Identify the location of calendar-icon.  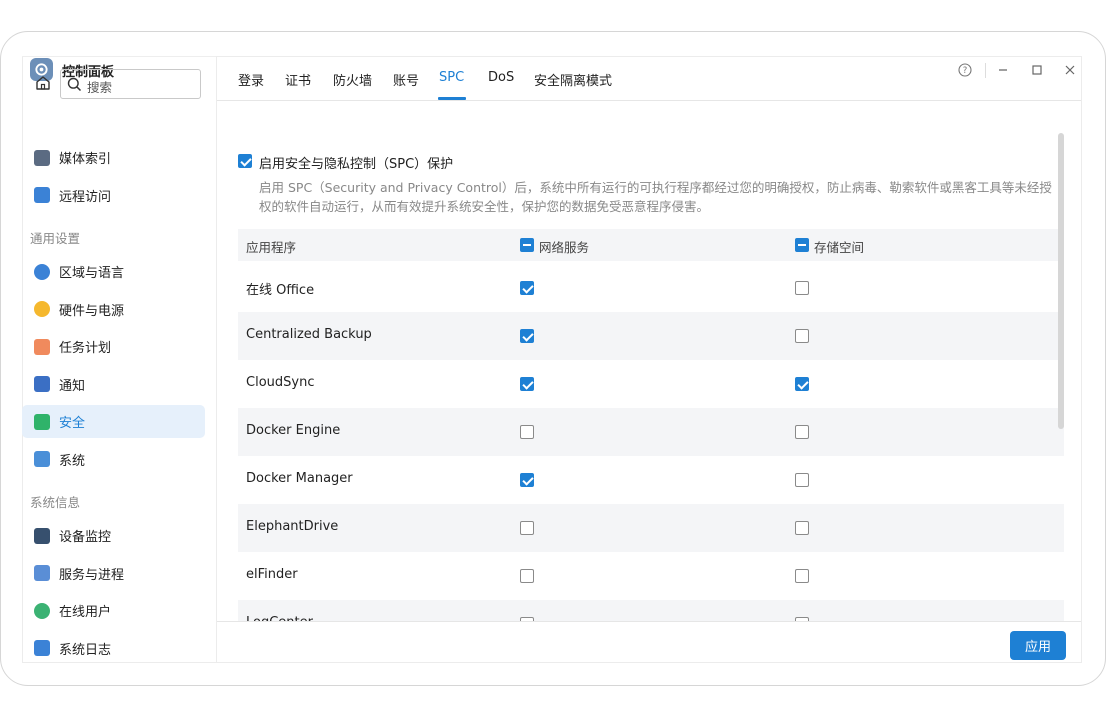
(42, 346).